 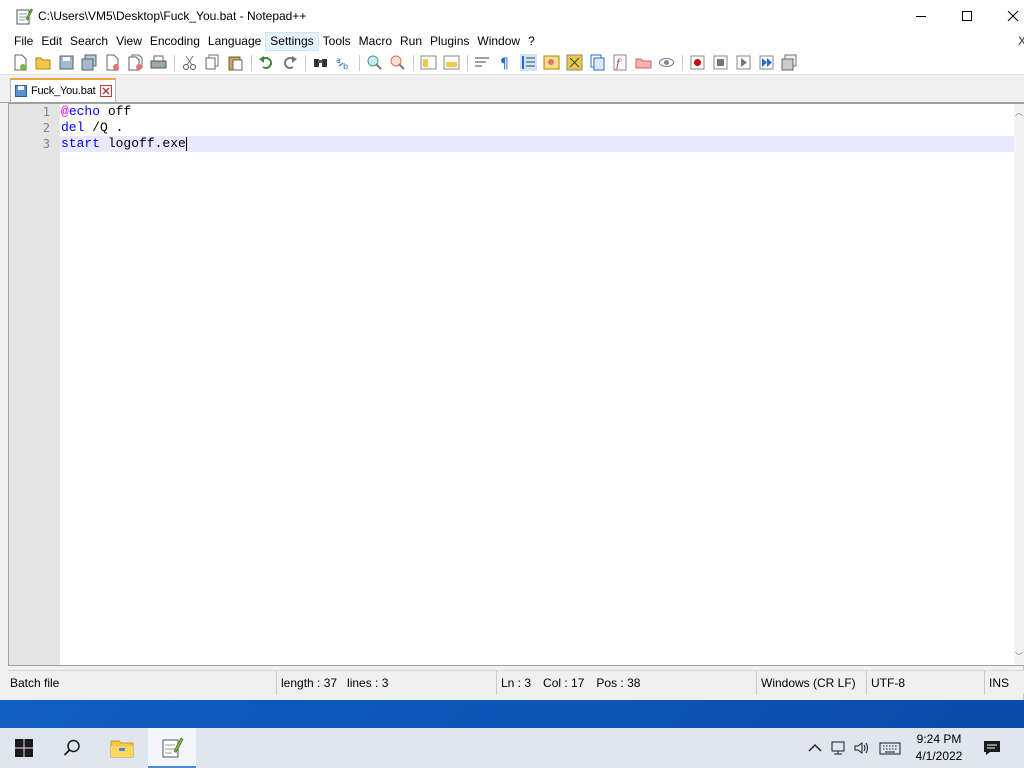 I want to click on tab-close-icon, so click(x=106, y=91).